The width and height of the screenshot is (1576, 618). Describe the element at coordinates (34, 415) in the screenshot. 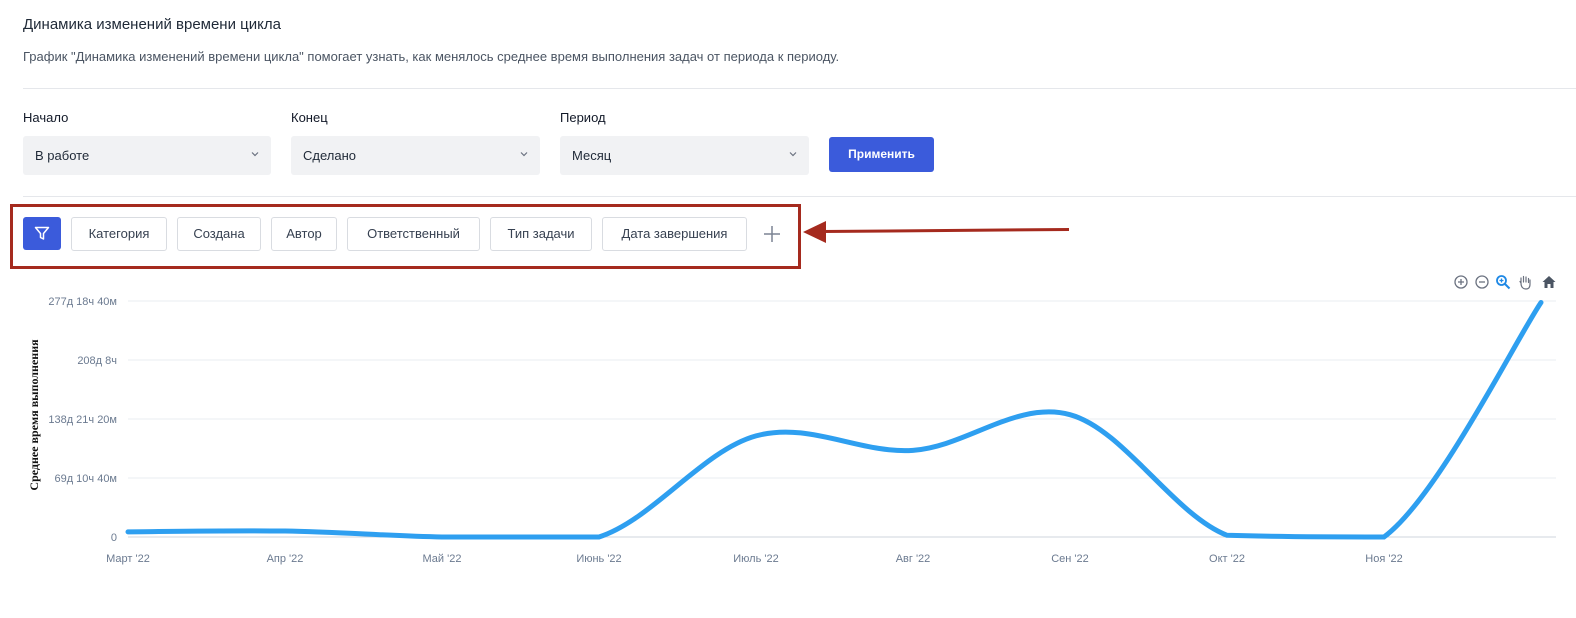

I see `y-axis-title: Среднее время выполнения` at that location.